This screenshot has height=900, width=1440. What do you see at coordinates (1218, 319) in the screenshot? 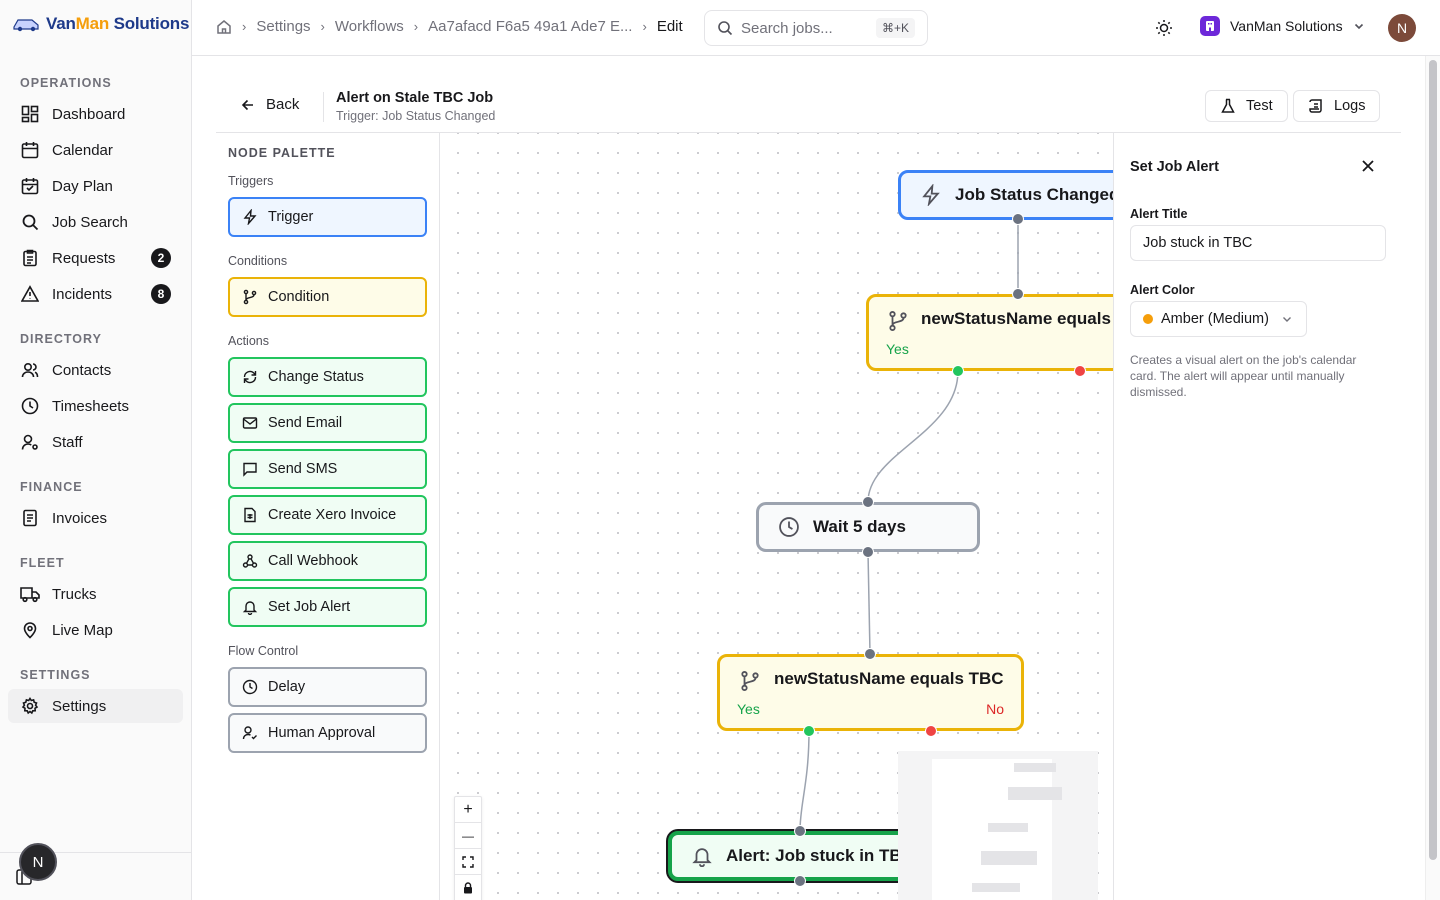
I see `alert-color-select: Amber (Medium)` at bounding box center [1218, 319].